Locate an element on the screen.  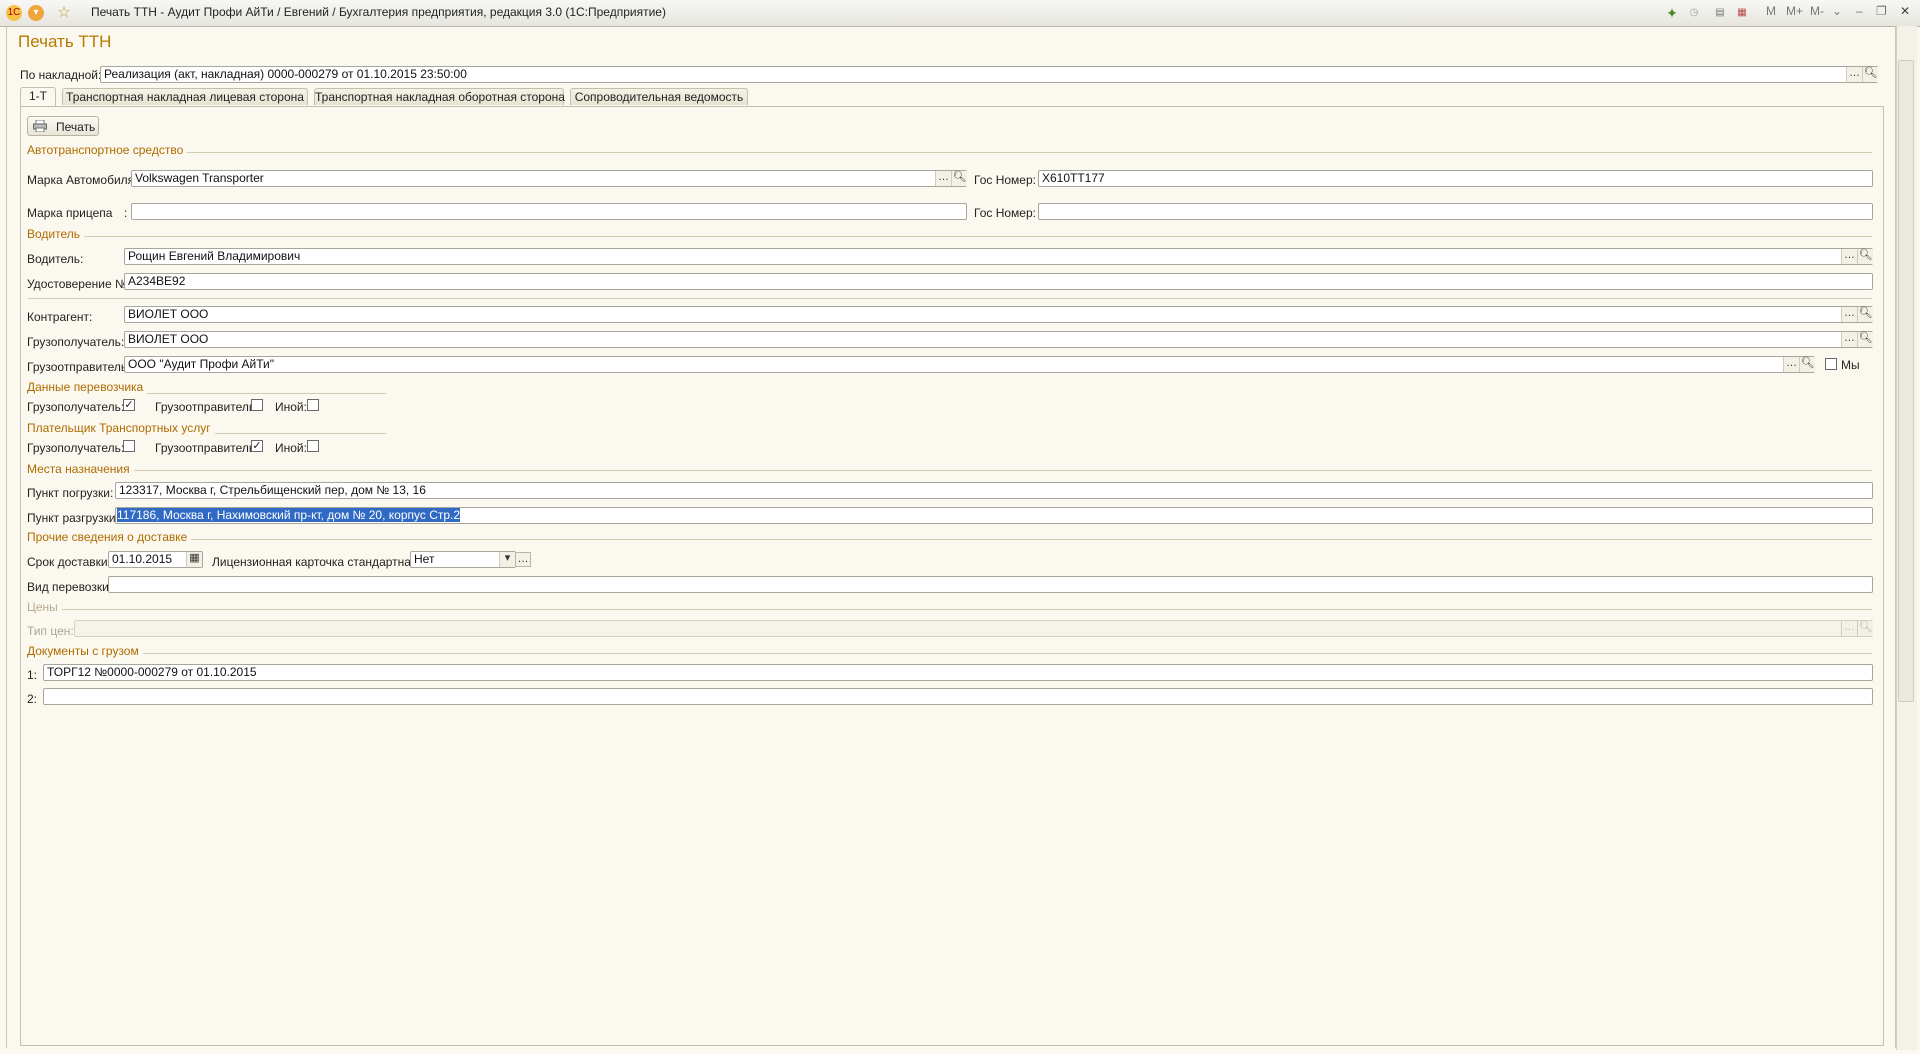
section-payer: Плательщик Транспортных услуг is located at coordinates (121, 428).